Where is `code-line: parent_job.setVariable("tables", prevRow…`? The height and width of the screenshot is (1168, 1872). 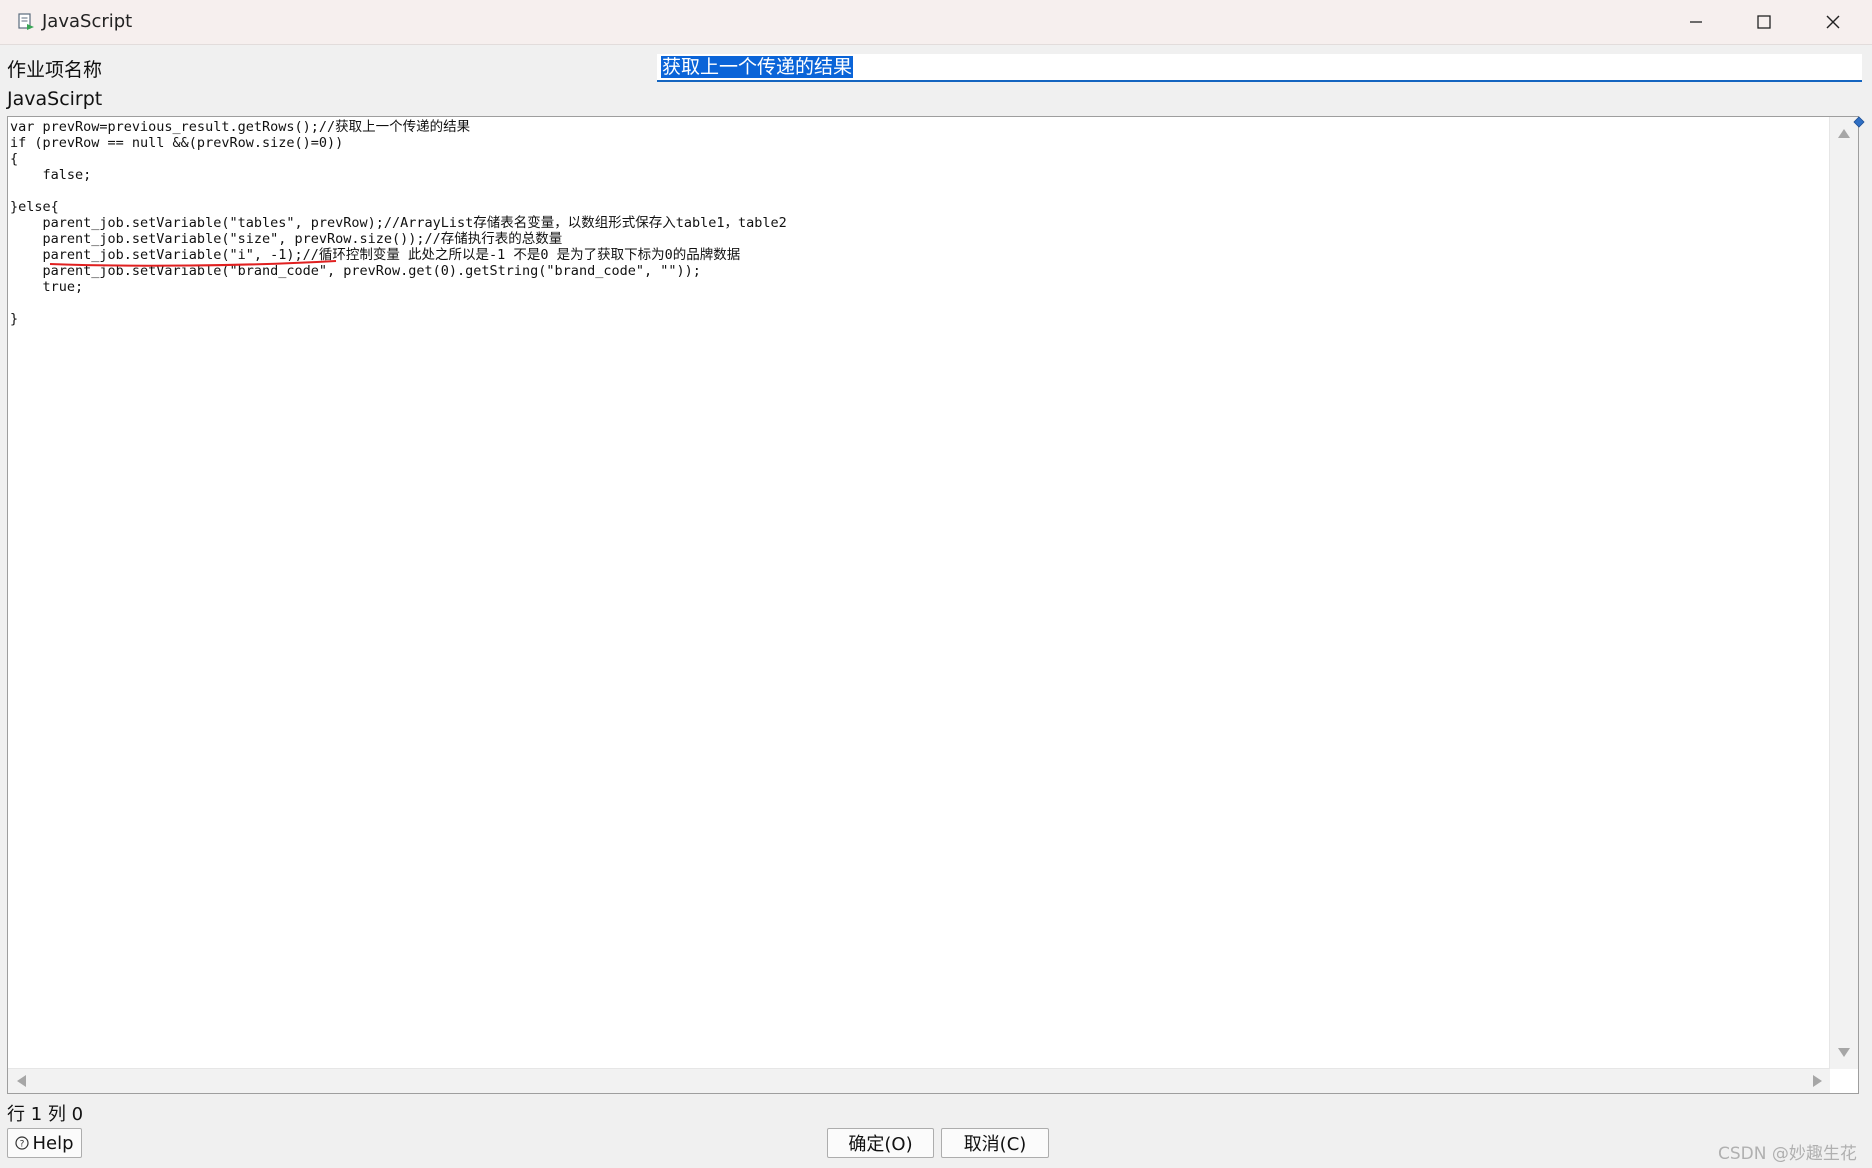 code-line: parent_job.setVariable("tables", prevRow… is located at coordinates (398, 223).